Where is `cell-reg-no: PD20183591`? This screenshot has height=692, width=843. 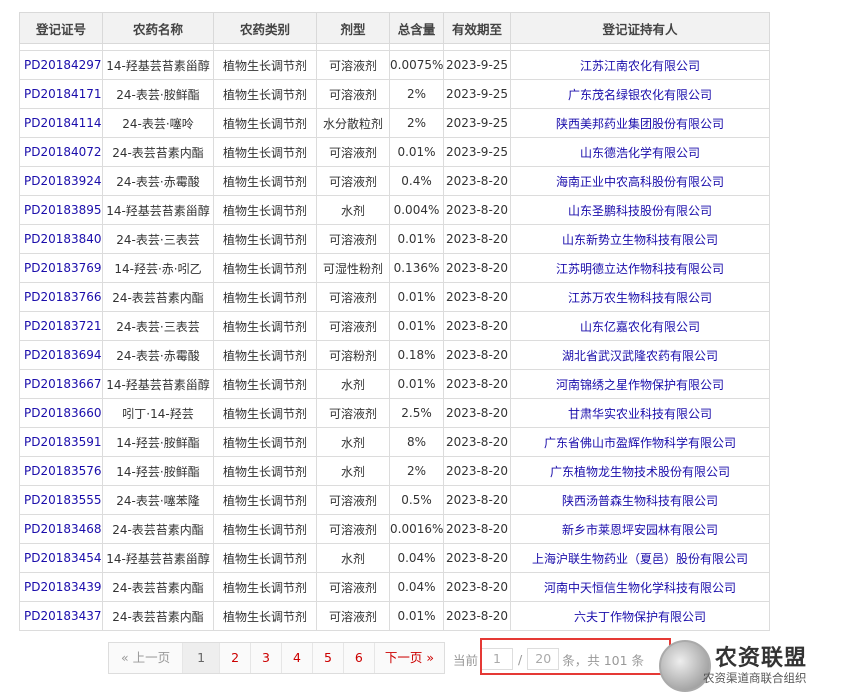
cell-reg-no: PD20183591 is located at coordinates (61, 442).